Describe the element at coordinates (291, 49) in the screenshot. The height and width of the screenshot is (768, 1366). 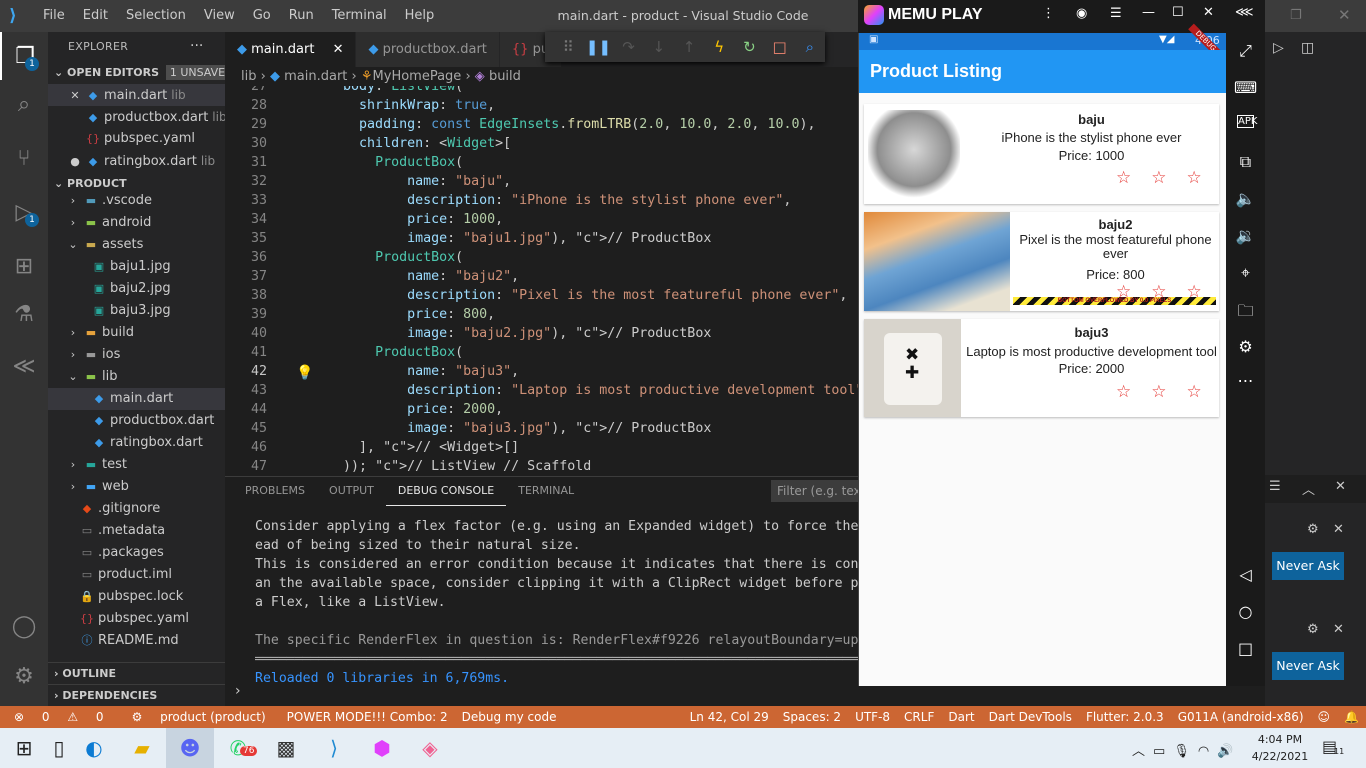
I see `tab-main-dart: ◆ main.dart ✕` at that location.